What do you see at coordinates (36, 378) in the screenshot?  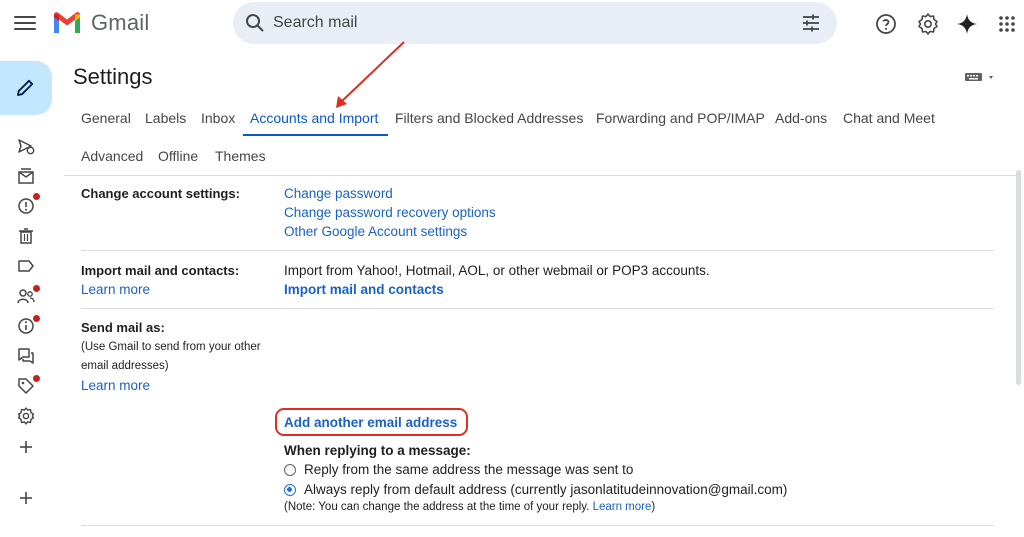 I see `promotions-notification-dot` at bounding box center [36, 378].